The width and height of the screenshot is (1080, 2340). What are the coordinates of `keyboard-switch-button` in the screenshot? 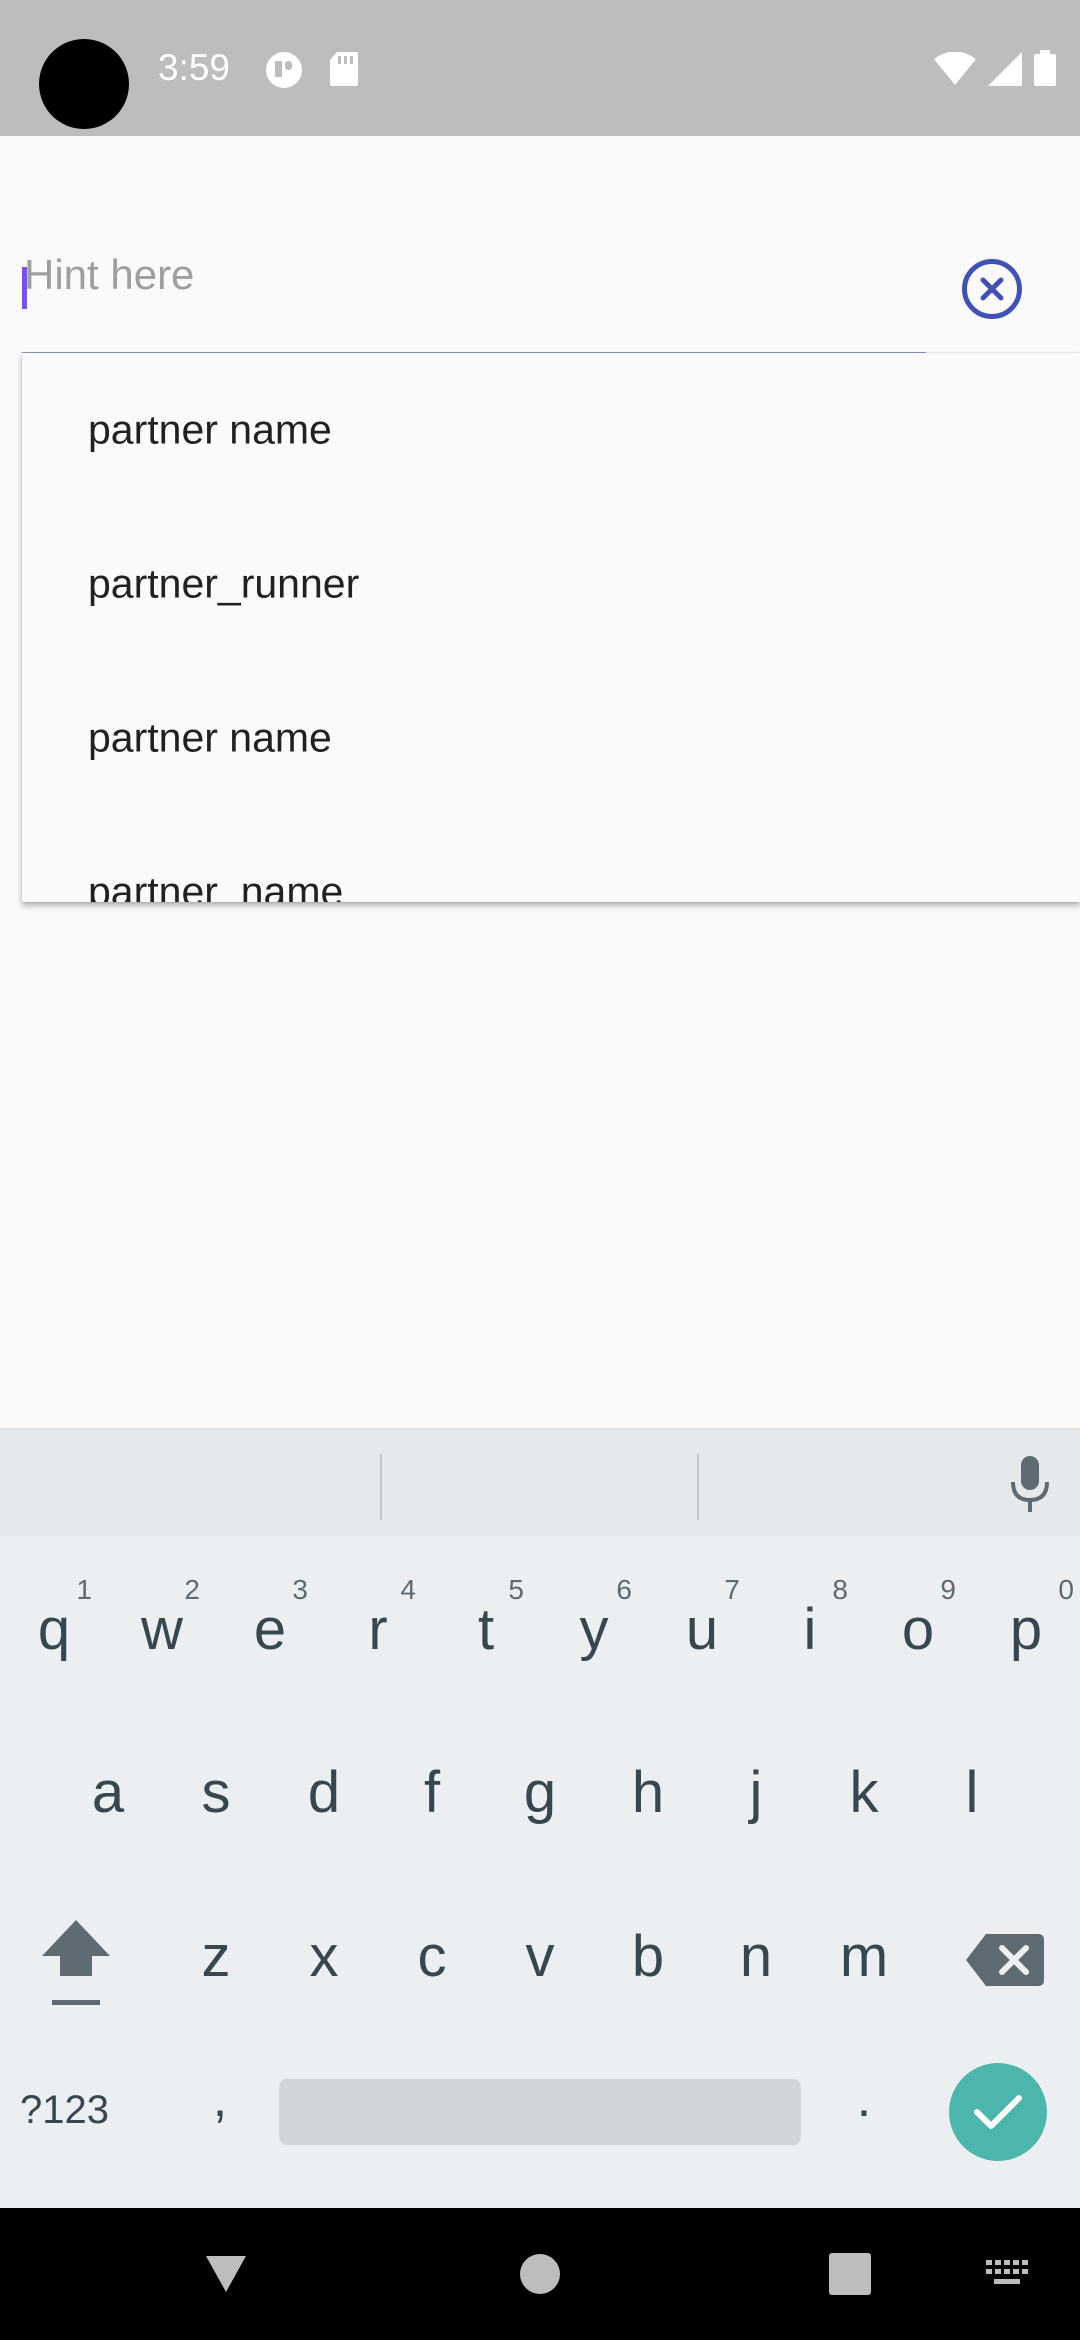 It's located at (1008, 2274).